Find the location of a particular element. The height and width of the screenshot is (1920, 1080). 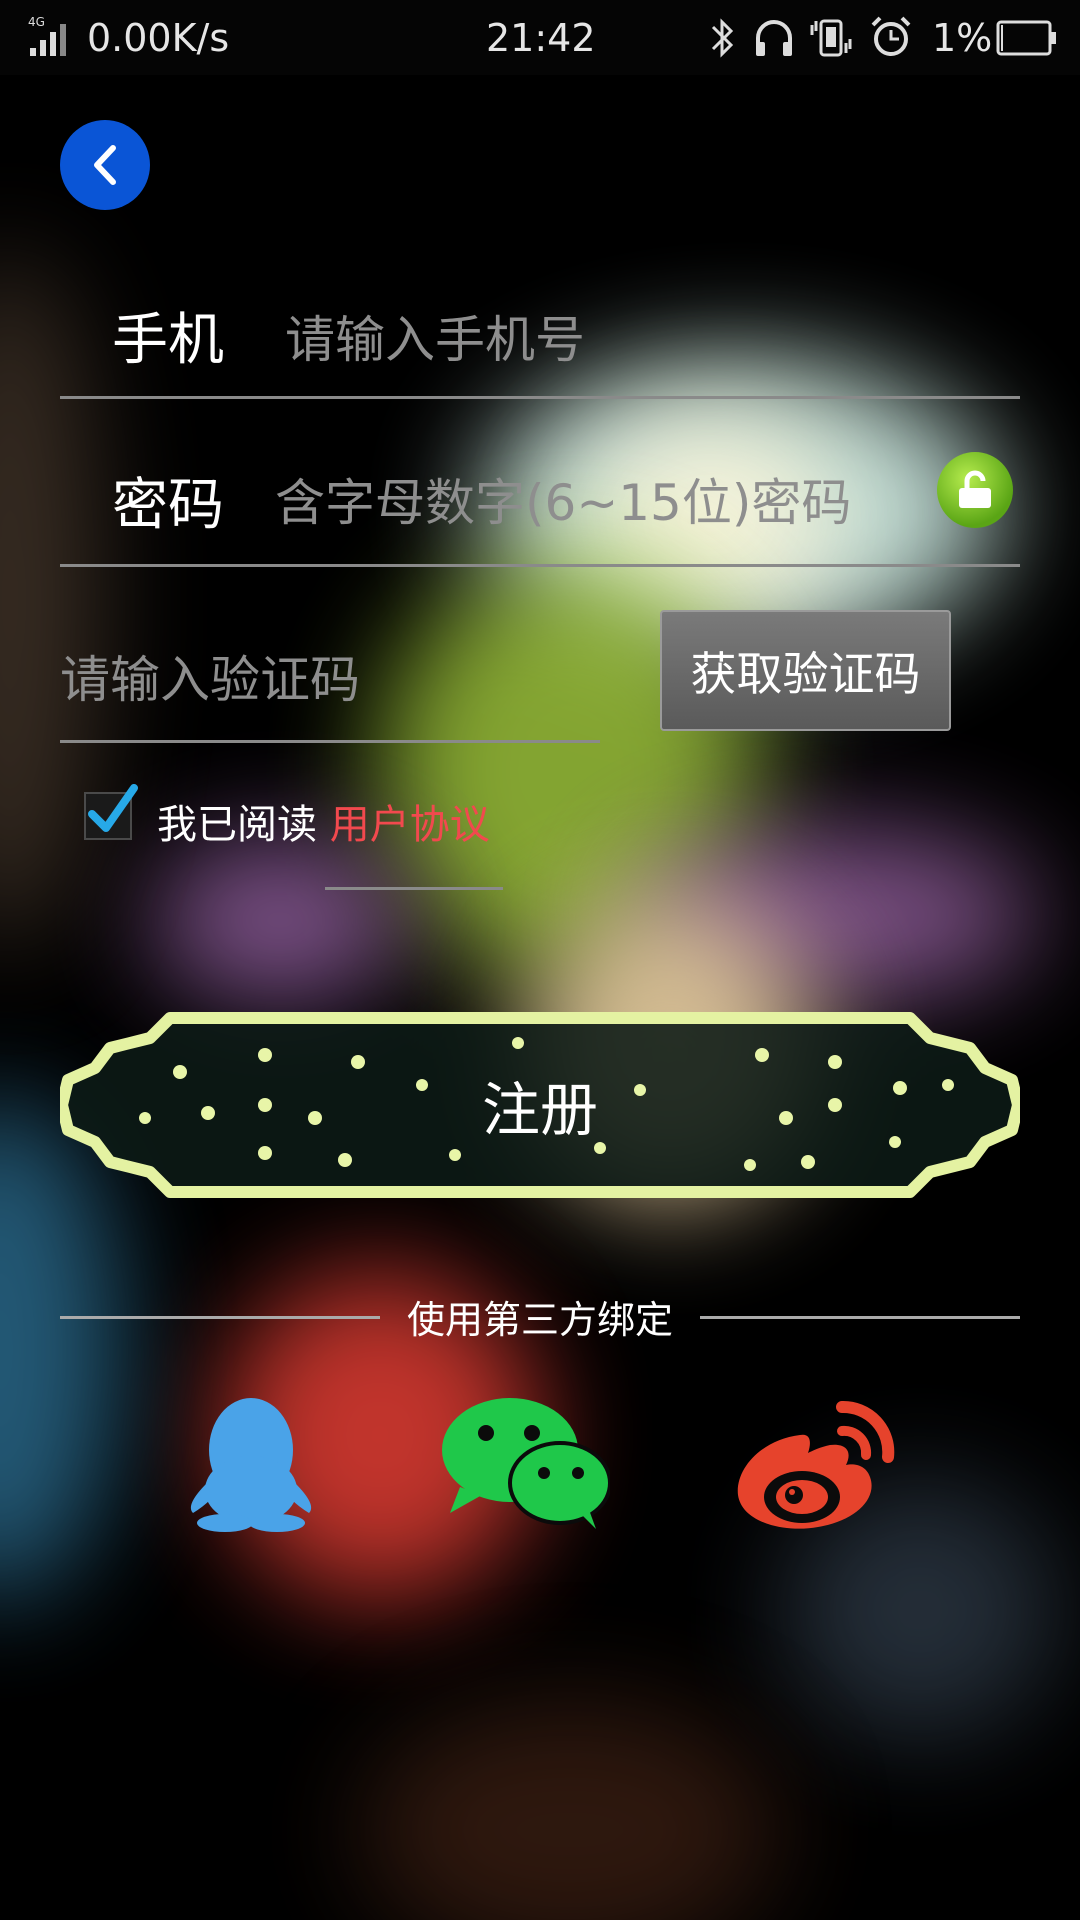

qq-login-button is located at coordinates (251, 1467).